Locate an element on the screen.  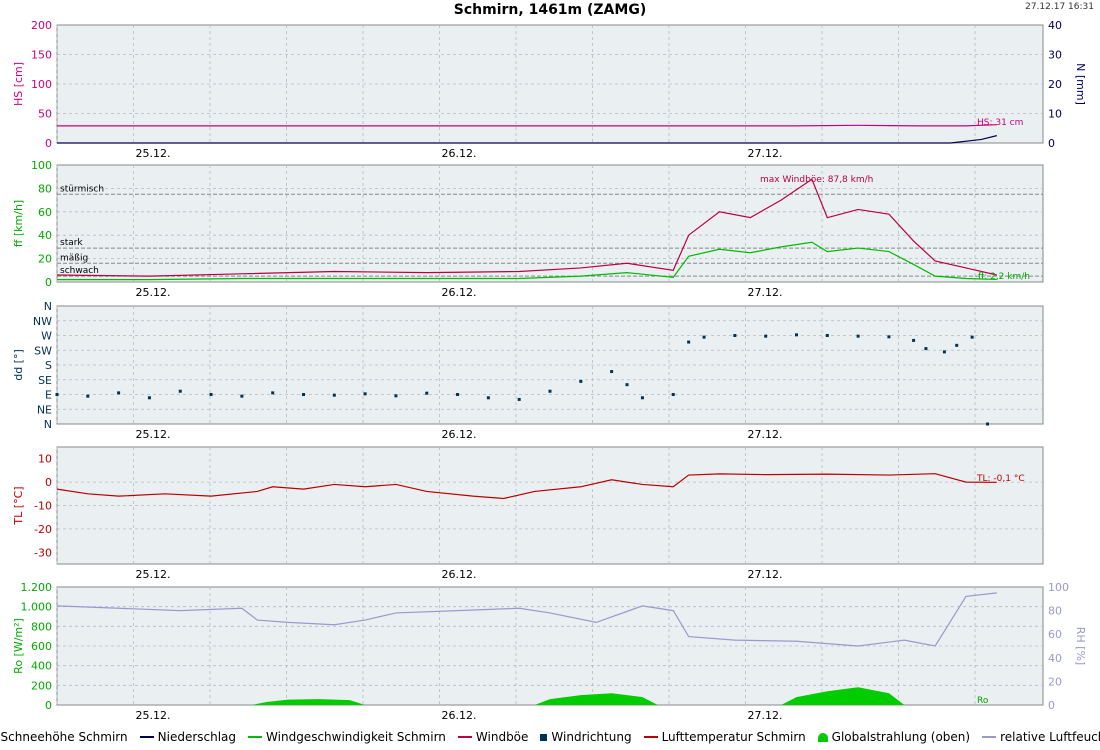
panel-3-ytick: -20 is located at coordinates (43, 529).